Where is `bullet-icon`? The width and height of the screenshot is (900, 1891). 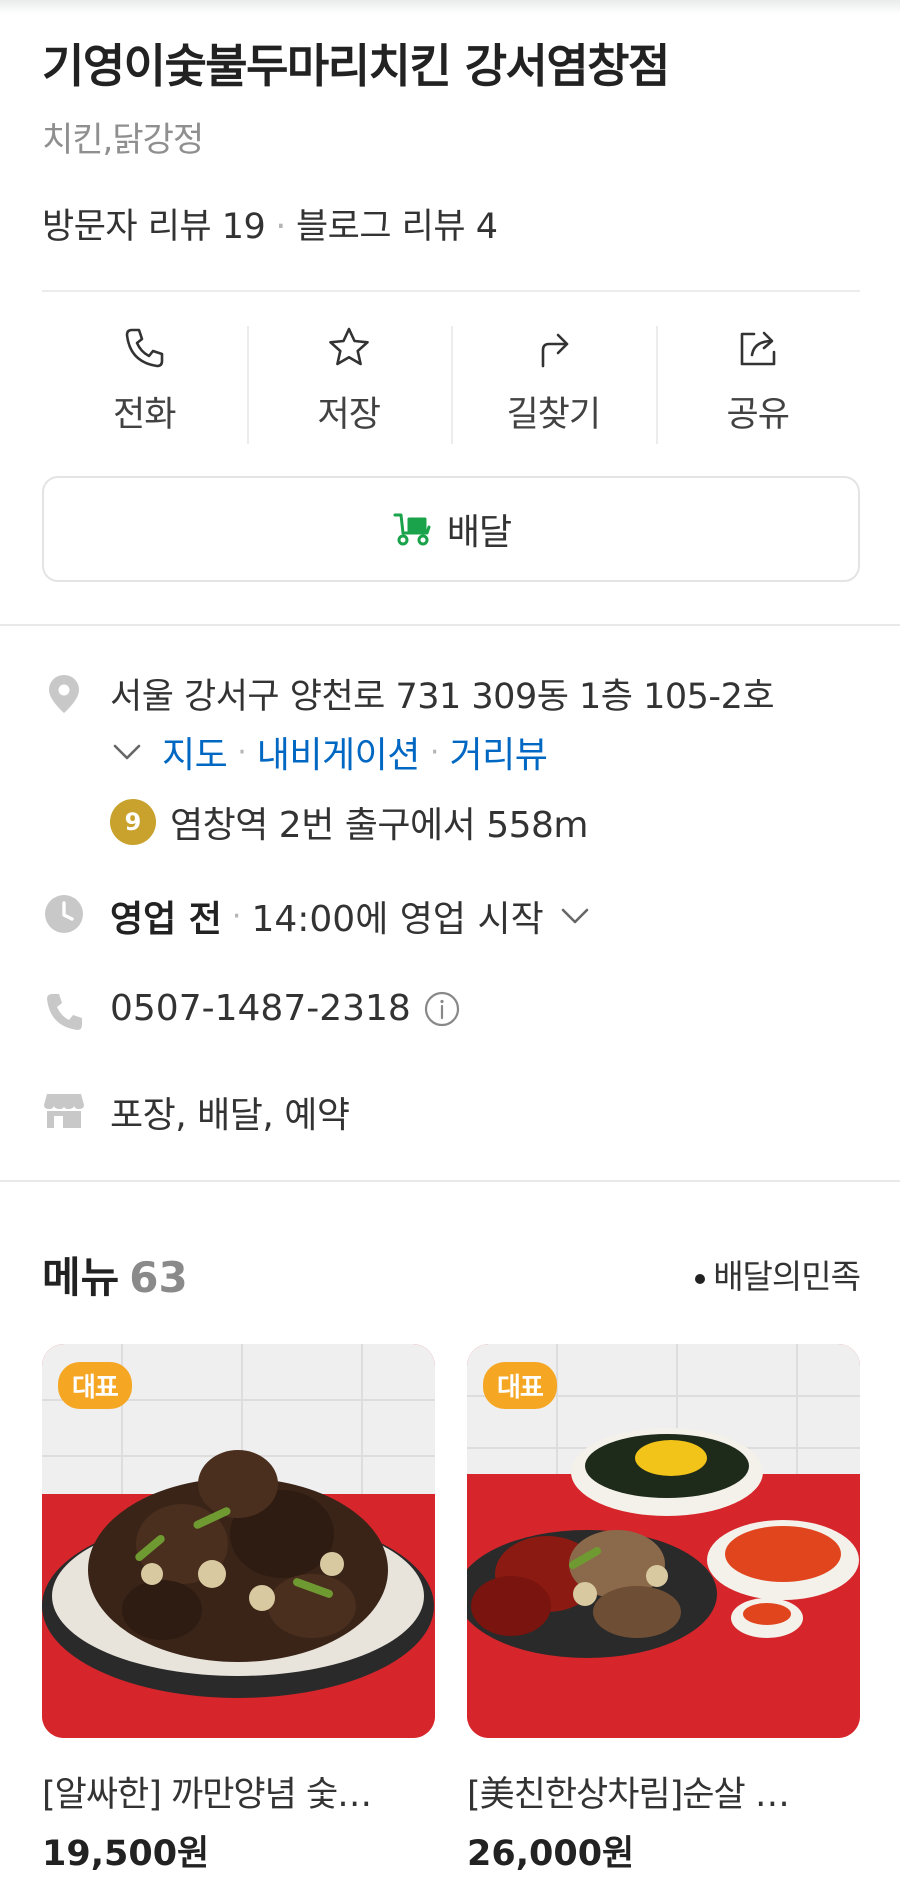 bullet-icon is located at coordinates (700, 1278).